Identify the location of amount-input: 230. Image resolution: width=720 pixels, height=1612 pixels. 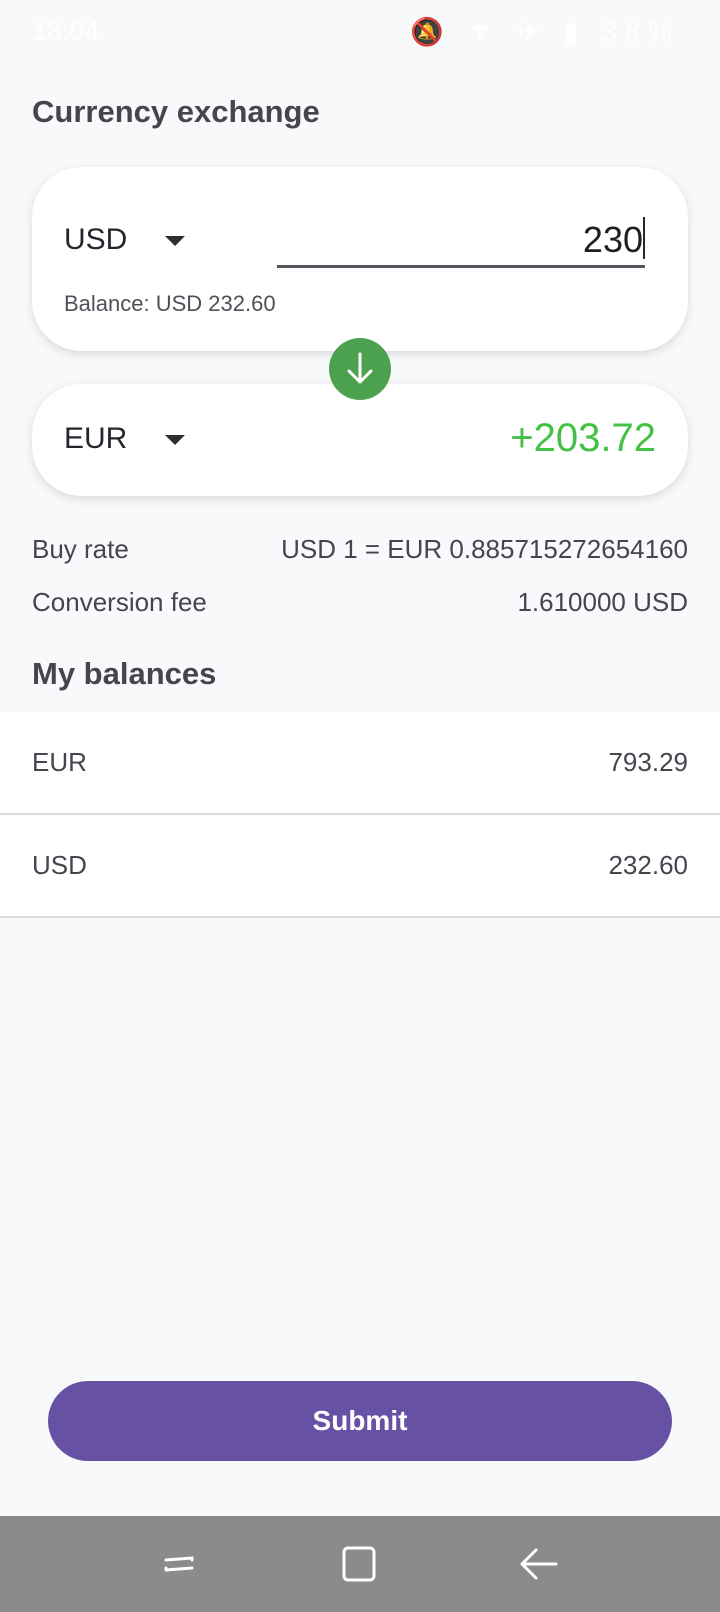
(461, 242).